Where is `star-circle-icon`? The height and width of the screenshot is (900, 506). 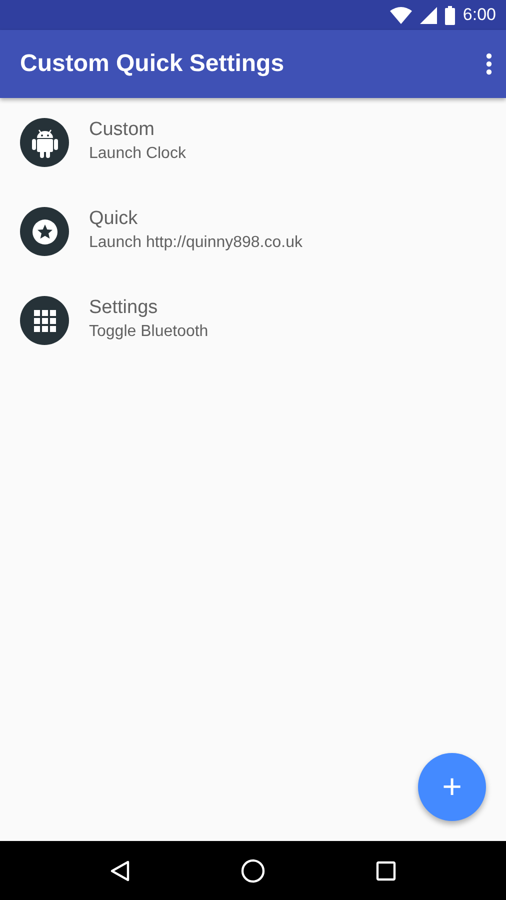
star-circle-icon is located at coordinates (45, 231).